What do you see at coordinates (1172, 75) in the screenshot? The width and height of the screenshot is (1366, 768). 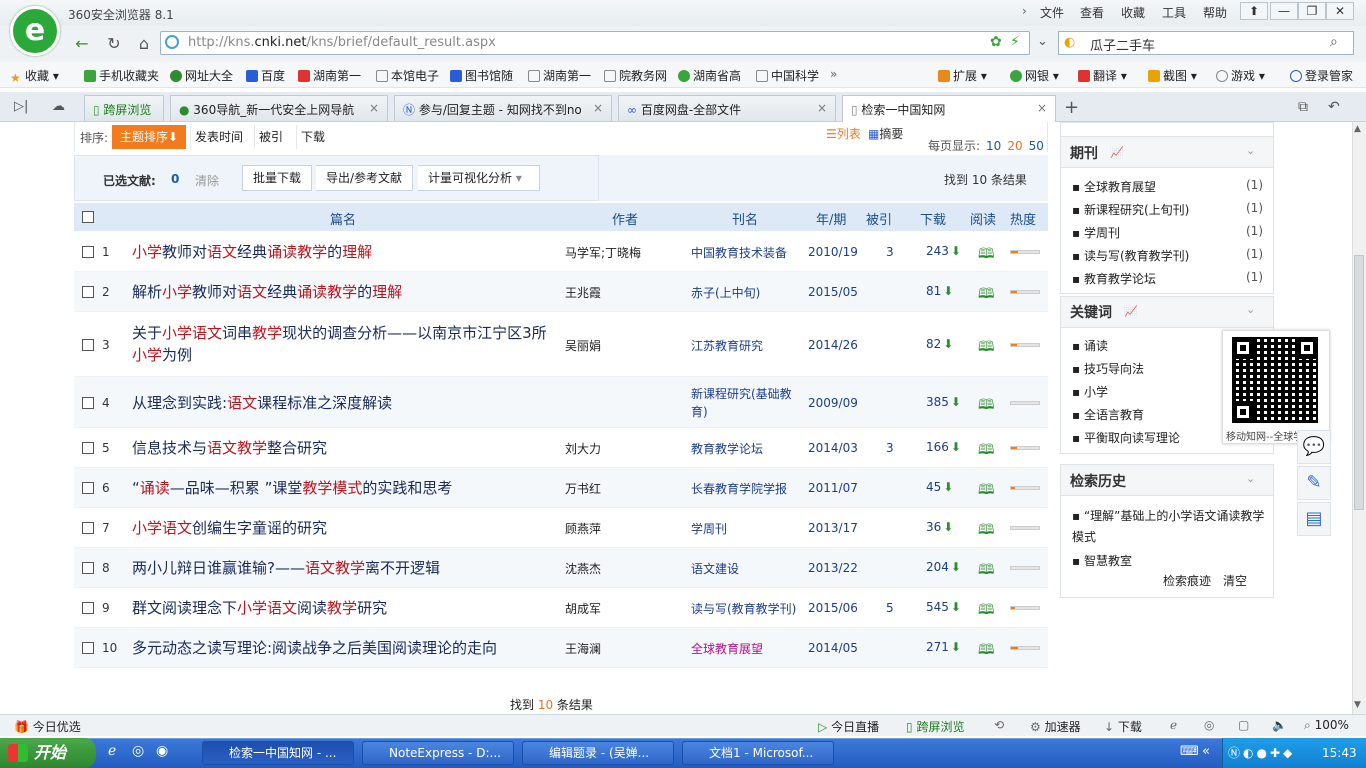 I see `screenshot-button: 截图 ▾` at bounding box center [1172, 75].